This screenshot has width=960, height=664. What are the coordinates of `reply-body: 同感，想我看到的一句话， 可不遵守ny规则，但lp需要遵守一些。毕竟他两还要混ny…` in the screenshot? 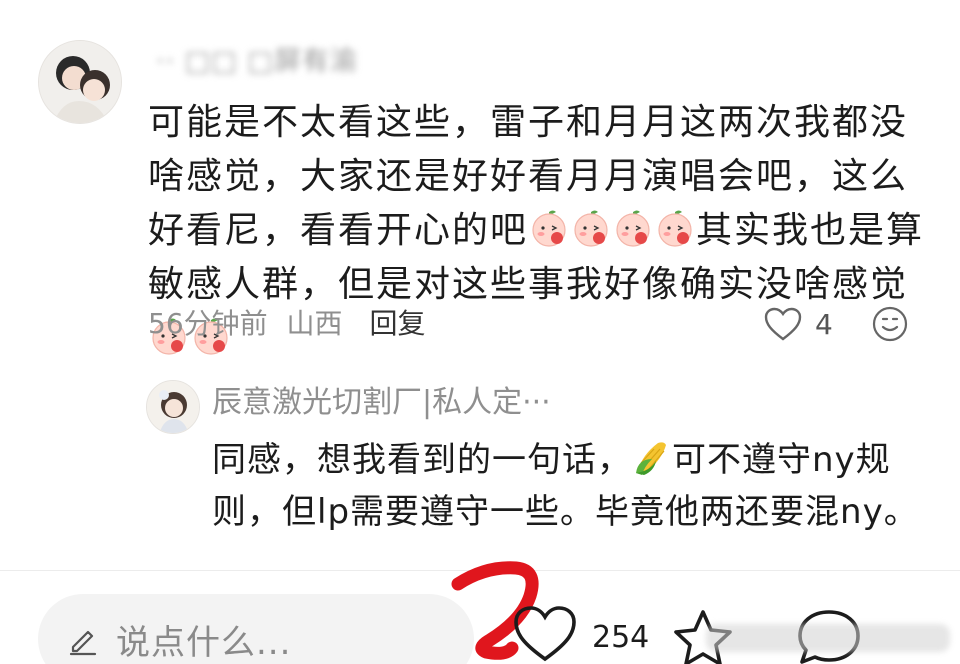 It's located at (572, 486).